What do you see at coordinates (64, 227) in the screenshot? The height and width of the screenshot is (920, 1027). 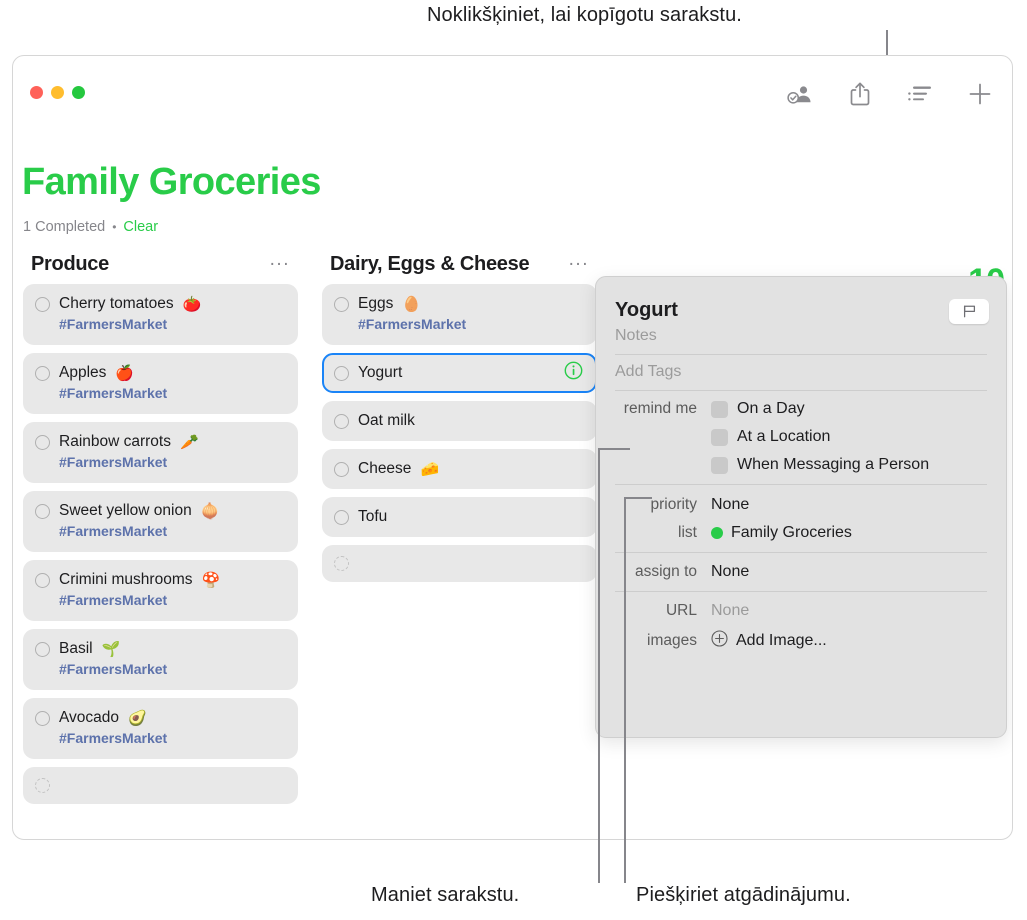 I see `completed-count: 1 Completed` at bounding box center [64, 227].